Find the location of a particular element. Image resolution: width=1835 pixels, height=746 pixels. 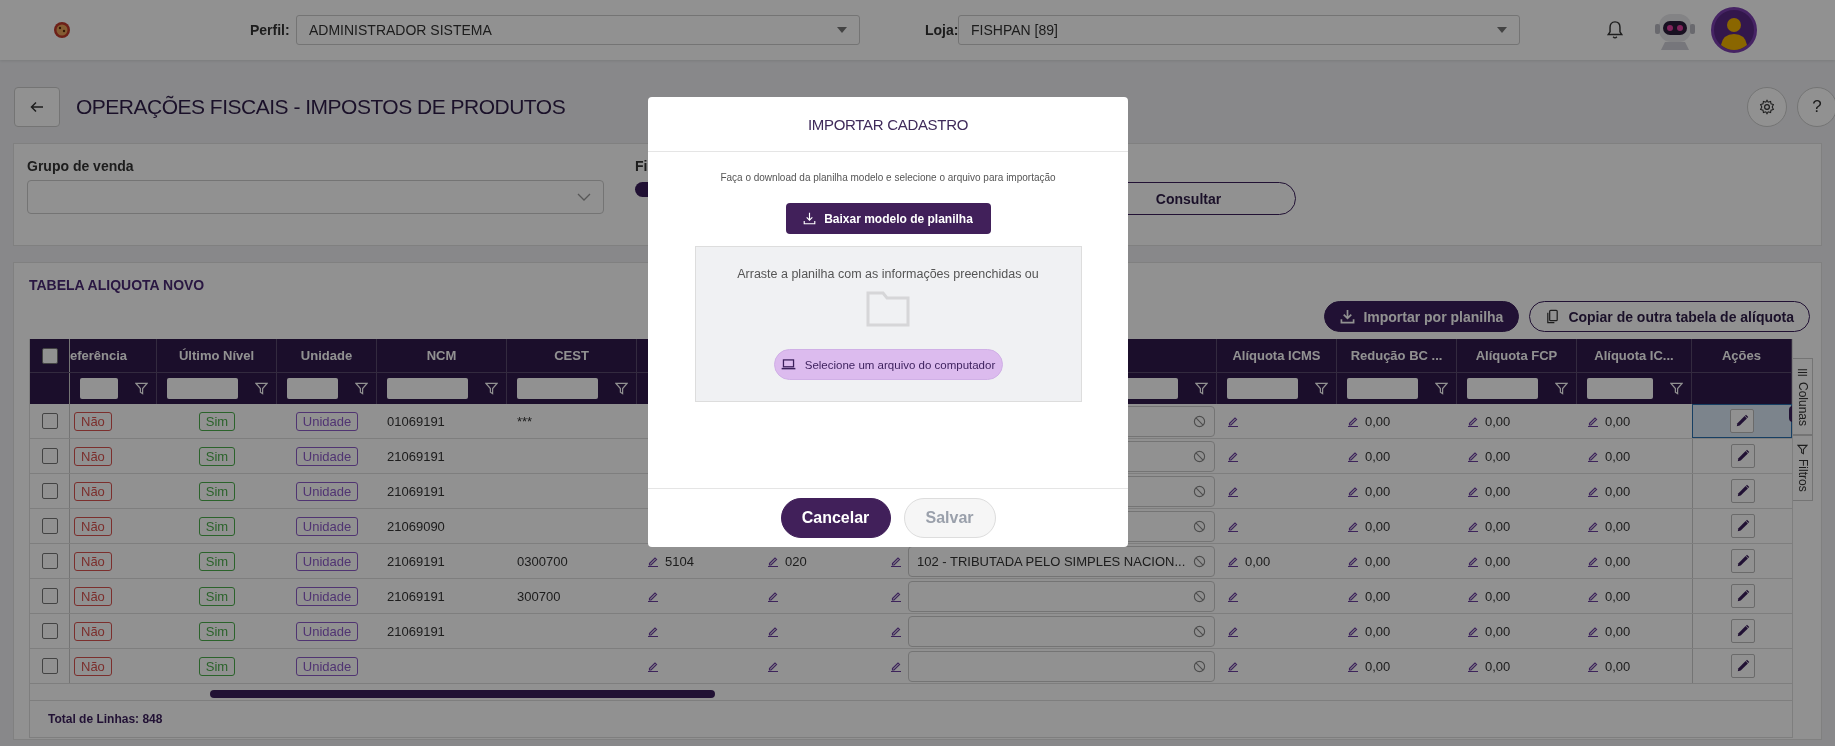

select-file-button: Selecione um arquivo do computador is located at coordinates (888, 364).